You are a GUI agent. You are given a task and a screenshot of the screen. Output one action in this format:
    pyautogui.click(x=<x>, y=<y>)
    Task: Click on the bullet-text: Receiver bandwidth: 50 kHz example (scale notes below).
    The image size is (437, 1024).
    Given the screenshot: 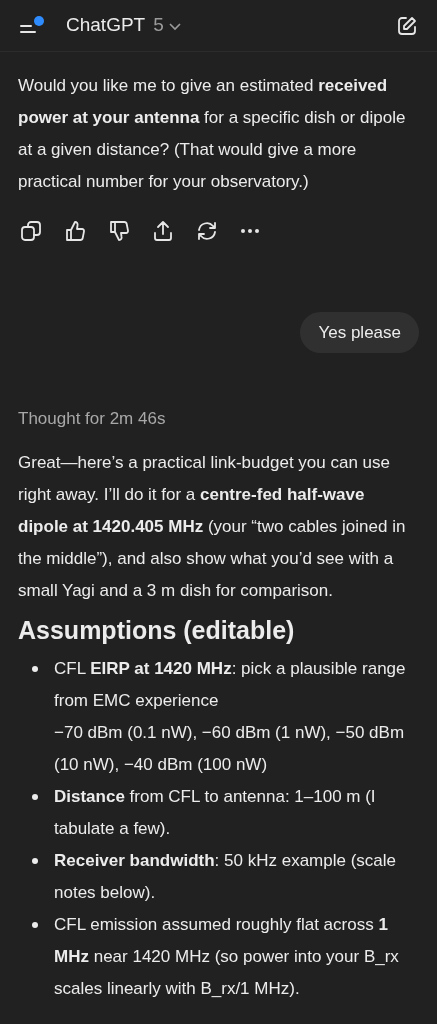 What is the action you would take?
    pyautogui.click(x=225, y=877)
    